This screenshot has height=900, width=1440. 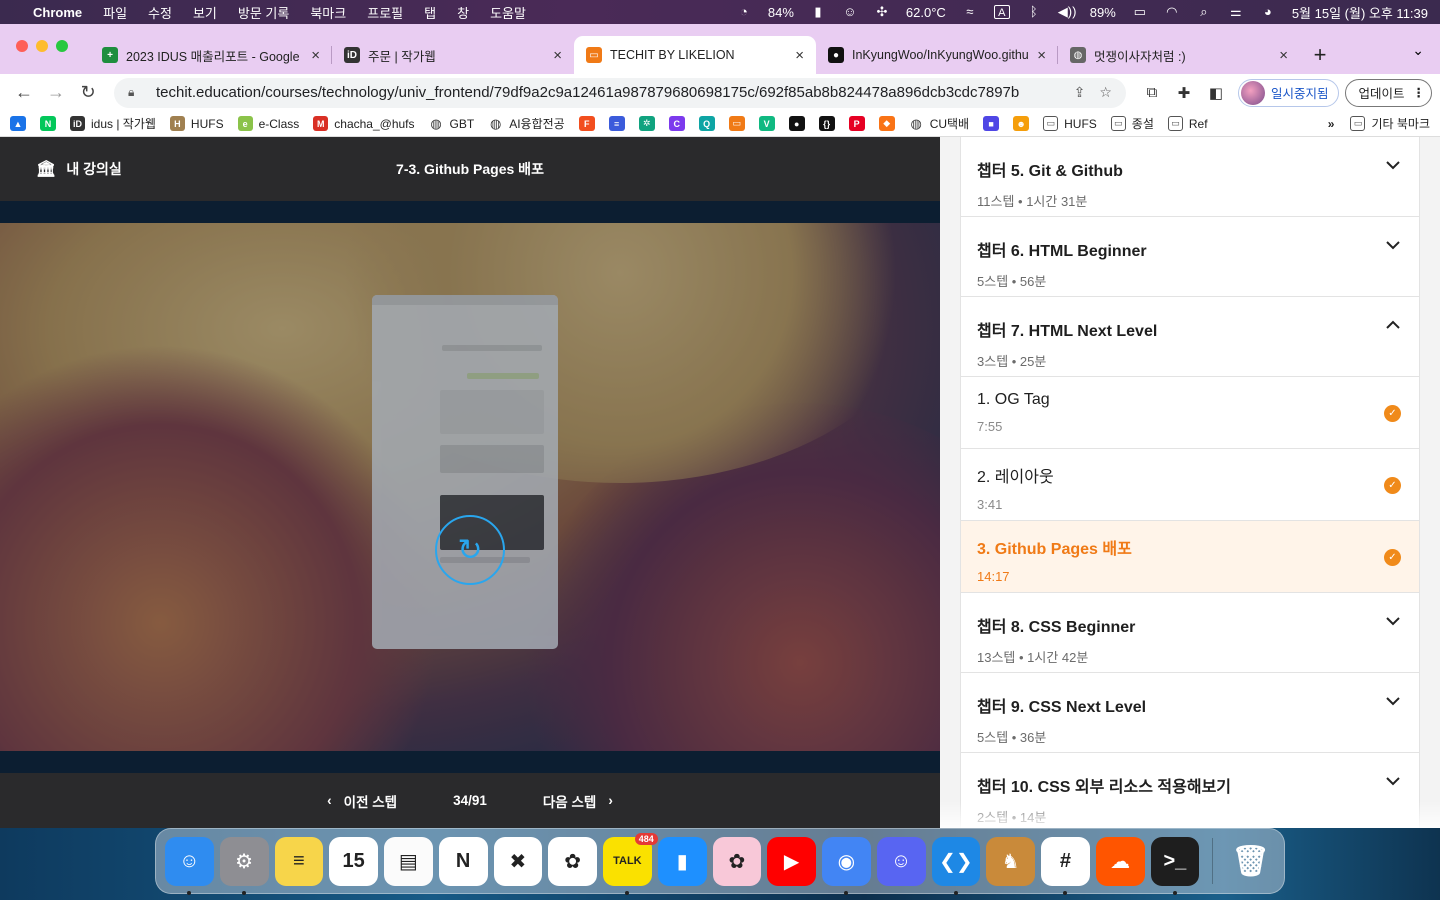 I want to click on browser-tab: ▭ TECHIT BY LIKELION ×, so click(x=695, y=55).